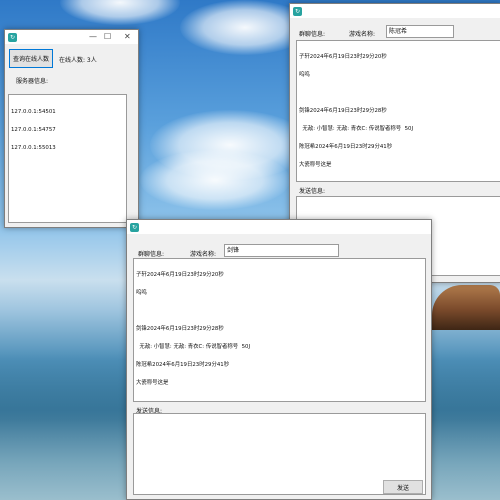 This screenshot has height=500, width=500. I want to click on list-item: 127.0.0.1:55013, so click(33, 148).